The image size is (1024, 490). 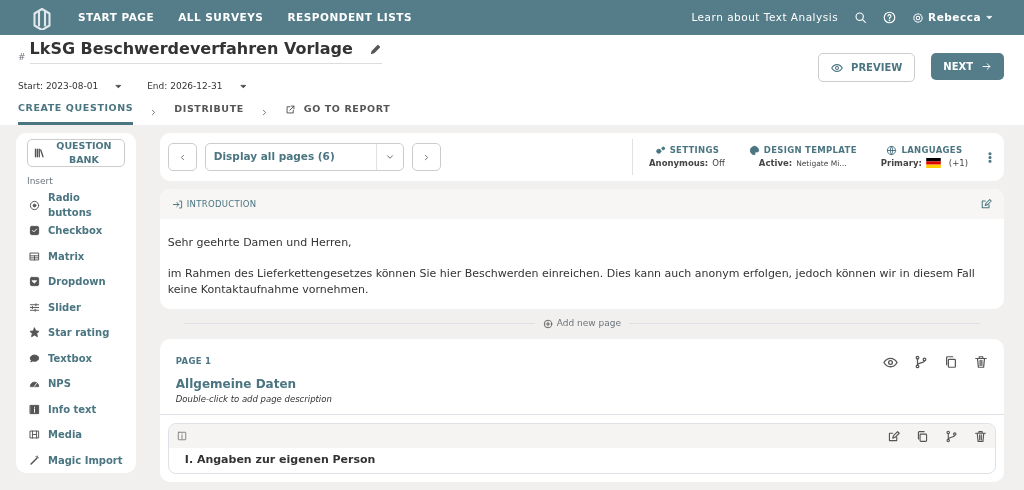 I want to click on question-type-item: Radio buttons, so click(x=76, y=205).